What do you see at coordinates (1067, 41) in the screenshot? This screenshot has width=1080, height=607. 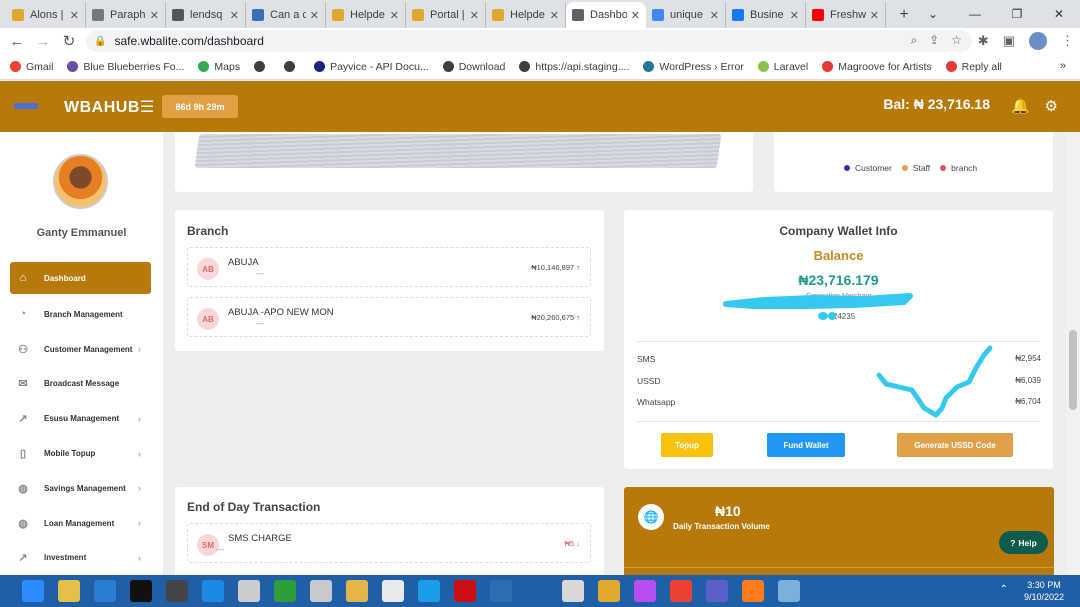 I see `more-menu-icon: ⋮` at bounding box center [1067, 41].